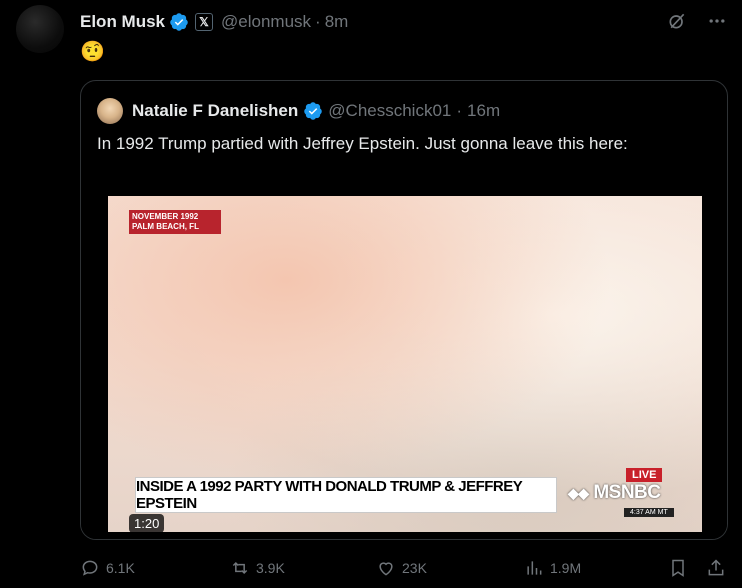  I want to click on quote-author-handle: @Chesschick01, so click(390, 110).